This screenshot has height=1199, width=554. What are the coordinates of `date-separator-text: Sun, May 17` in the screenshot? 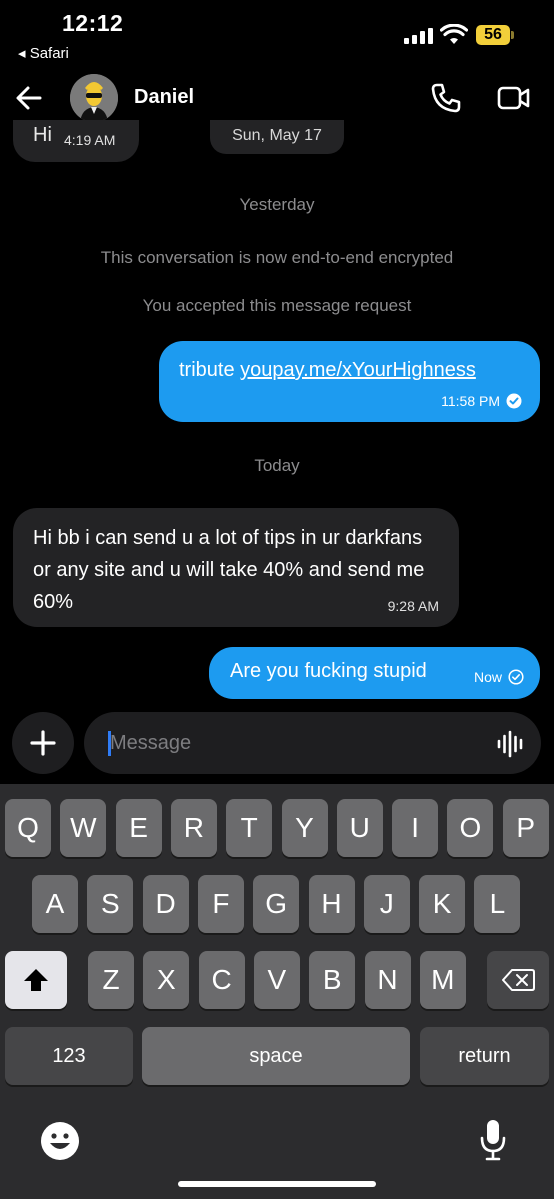 It's located at (277, 135).